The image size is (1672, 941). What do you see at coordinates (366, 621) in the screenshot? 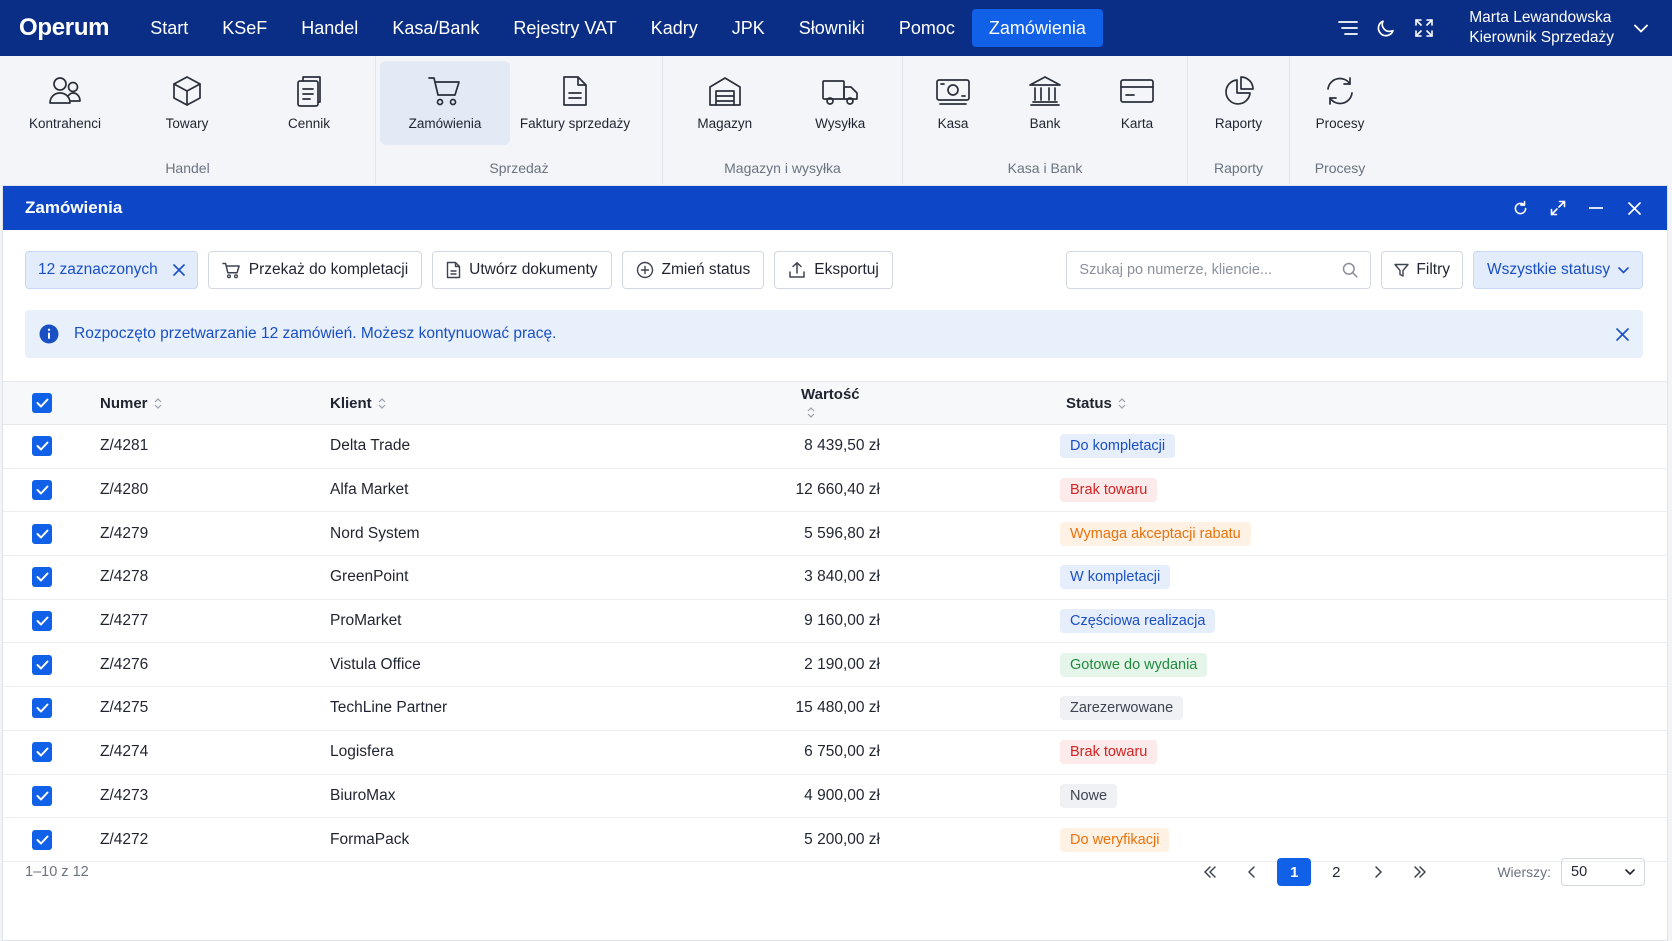
I see `client-name: ProMarket` at bounding box center [366, 621].